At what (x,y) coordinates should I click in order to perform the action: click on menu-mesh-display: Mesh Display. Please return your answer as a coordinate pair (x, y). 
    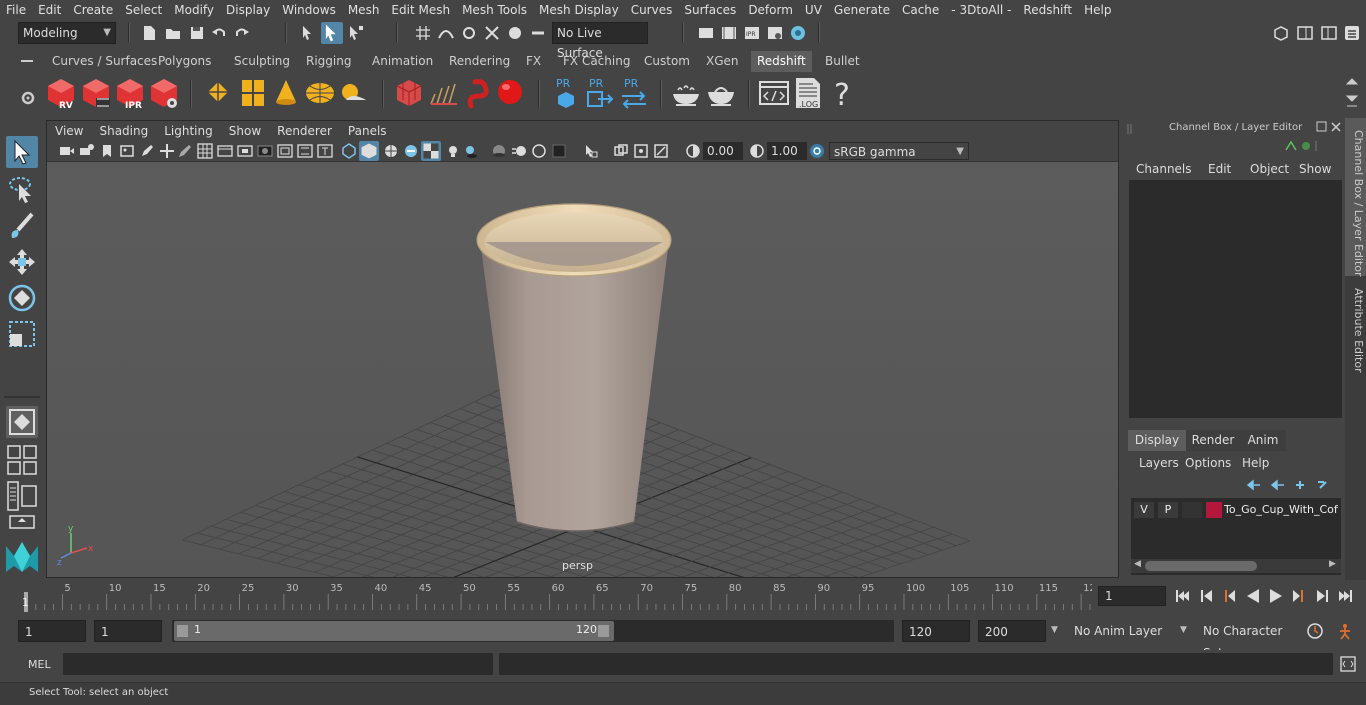
    Looking at the image, I should click on (579, 10).